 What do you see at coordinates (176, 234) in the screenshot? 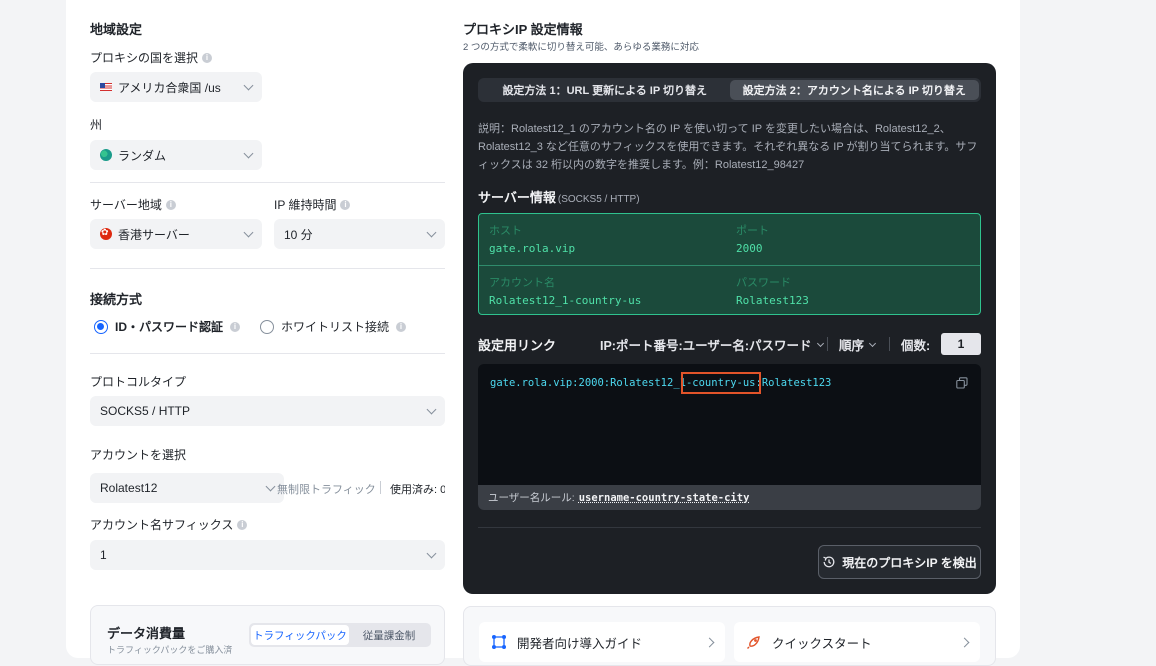
I see `server-region-select: 香港サーバー` at bounding box center [176, 234].